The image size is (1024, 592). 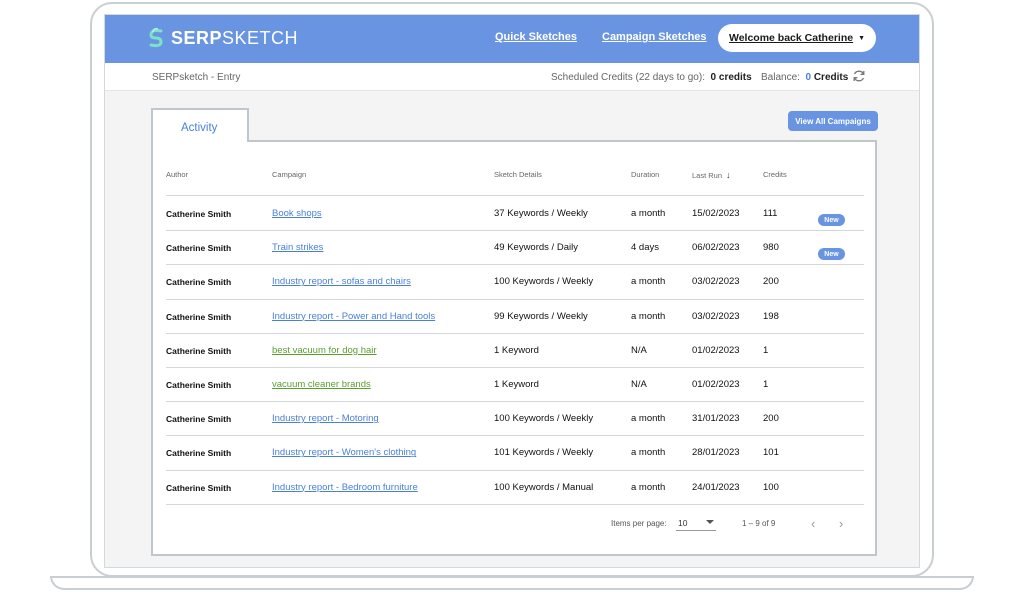 I want to click on cell-lastrun: 28/01/2023, so click(x=716, y=453).